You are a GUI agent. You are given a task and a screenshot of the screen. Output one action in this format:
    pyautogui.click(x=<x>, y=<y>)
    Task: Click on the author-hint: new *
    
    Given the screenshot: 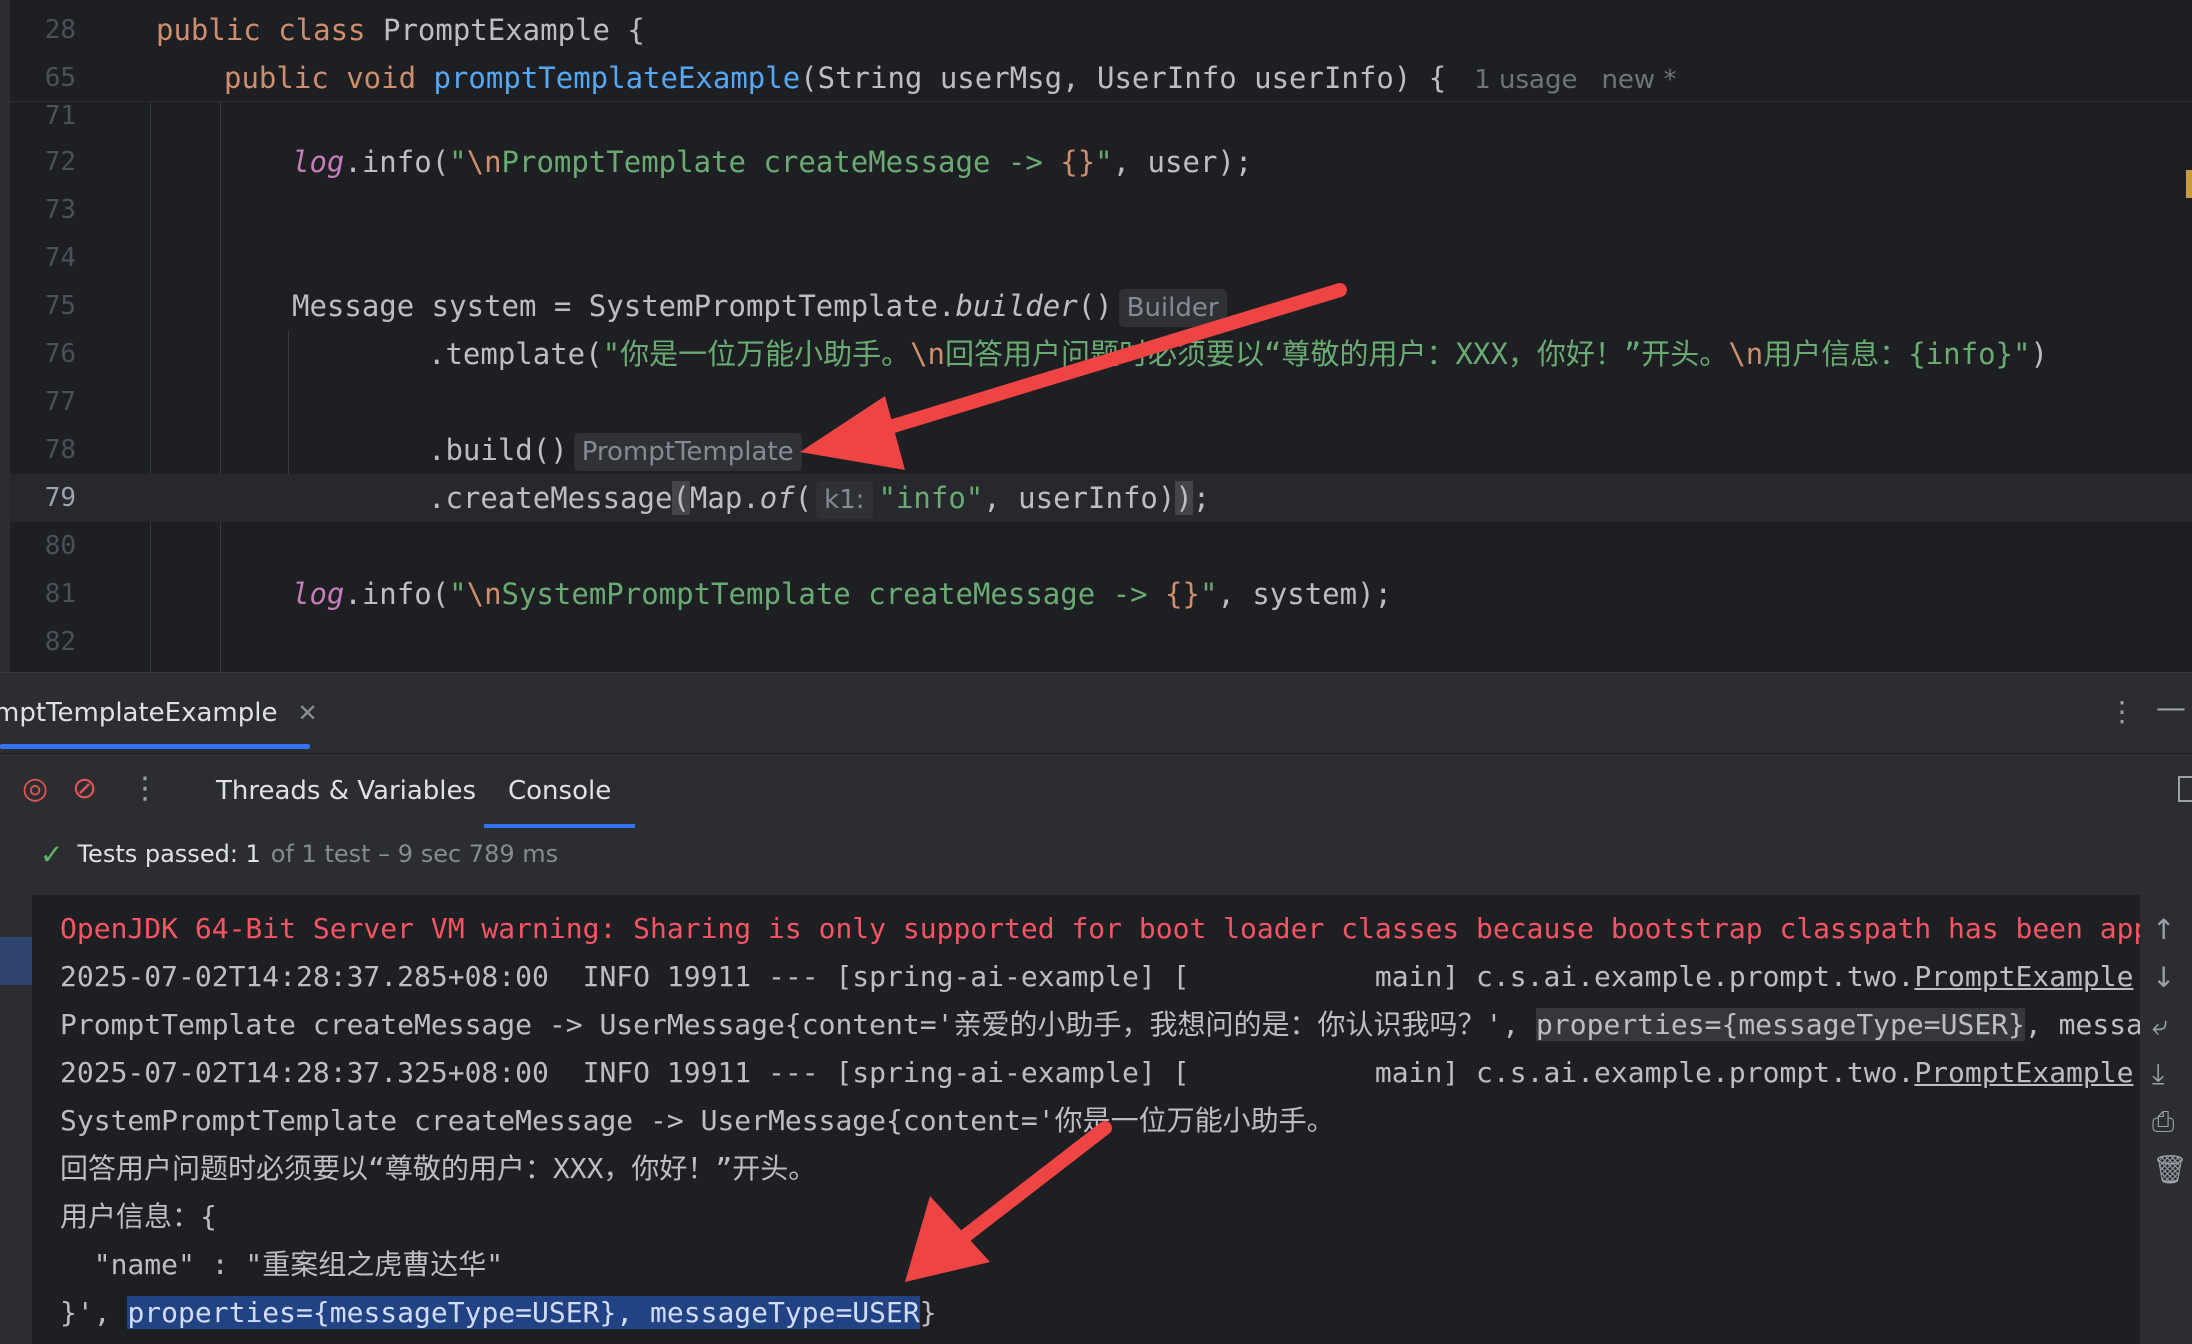 What is the action you would take?
    pyautogui.click(x=1638, y=80)
    